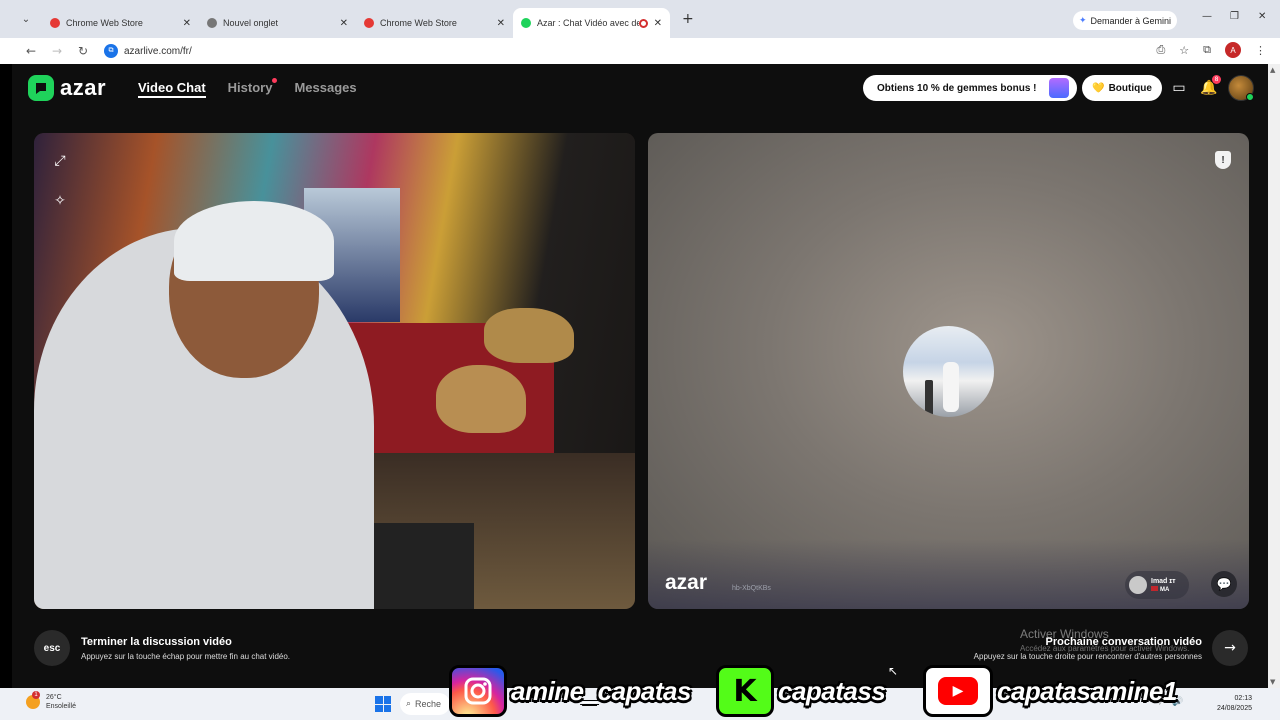  Describe the element at coordinates (52, 648) in the screenshot. I see `end-chat-esc-button: esc` at that location.